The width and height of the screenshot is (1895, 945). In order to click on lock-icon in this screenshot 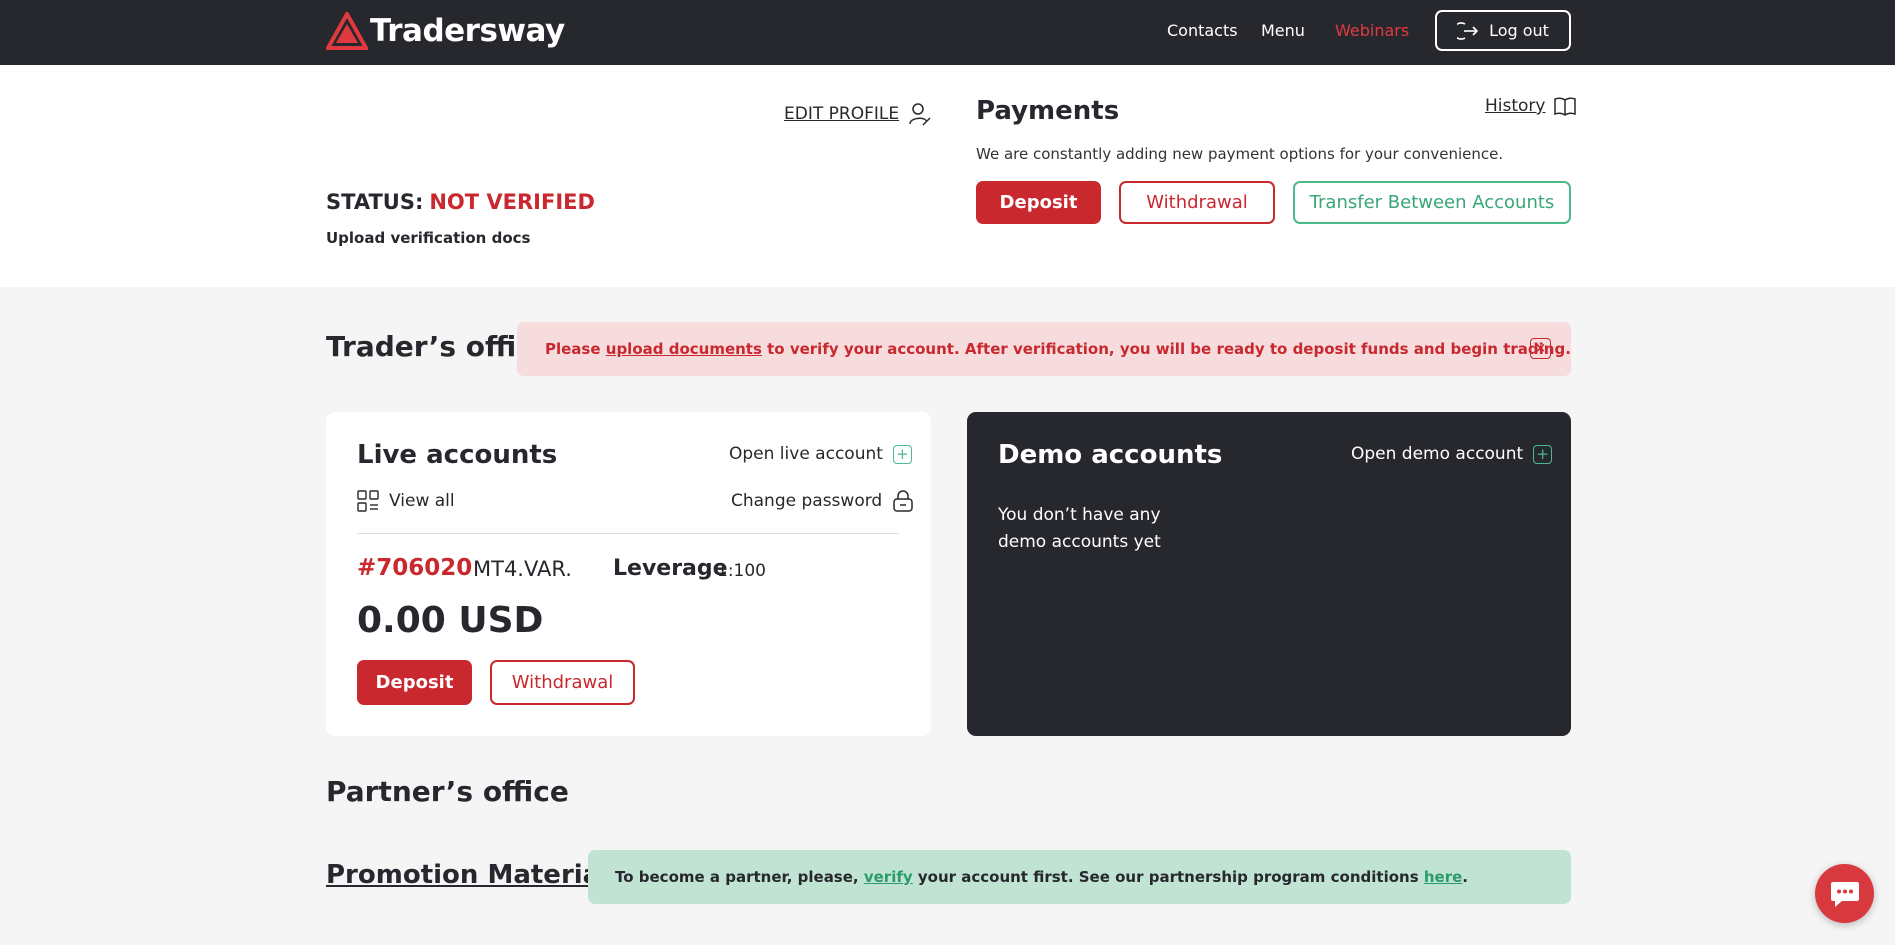, I will do `click(903, 501)`.